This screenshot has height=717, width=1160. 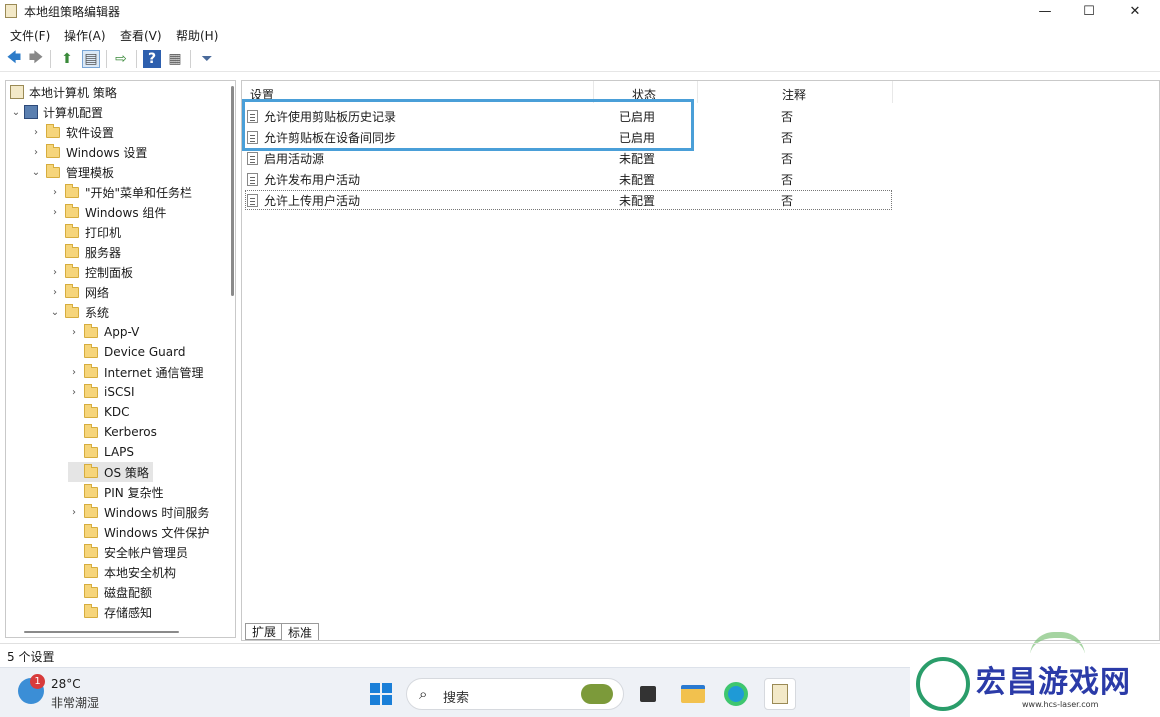 I want to click on vertical-scrollbar, so click(x=232, y=191).